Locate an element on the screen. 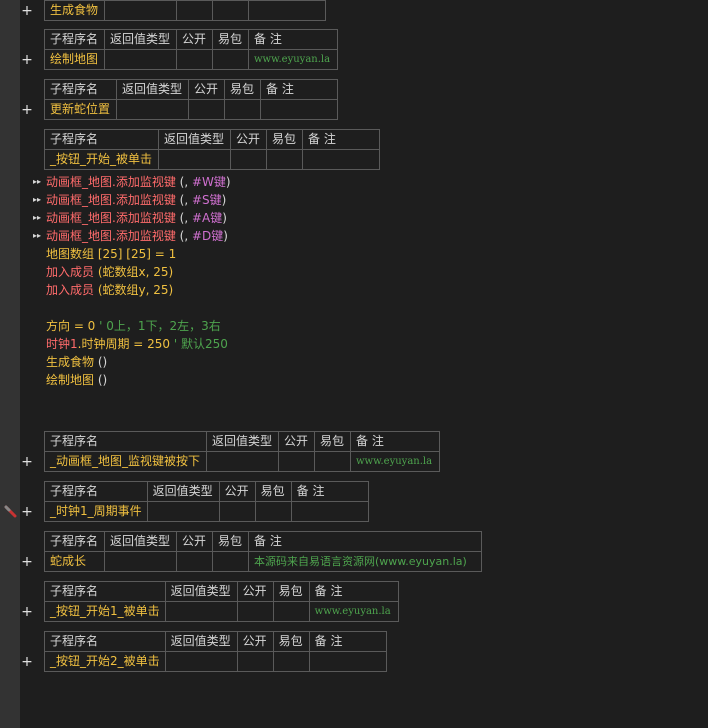 Image resolution: width=708 pixels, height=728 pixels. sub-table-start2-click: 子程序名 返回值类型 公开 易包 备 注 _按钮_开始2_被单击 is located at coordinates (215, 651).